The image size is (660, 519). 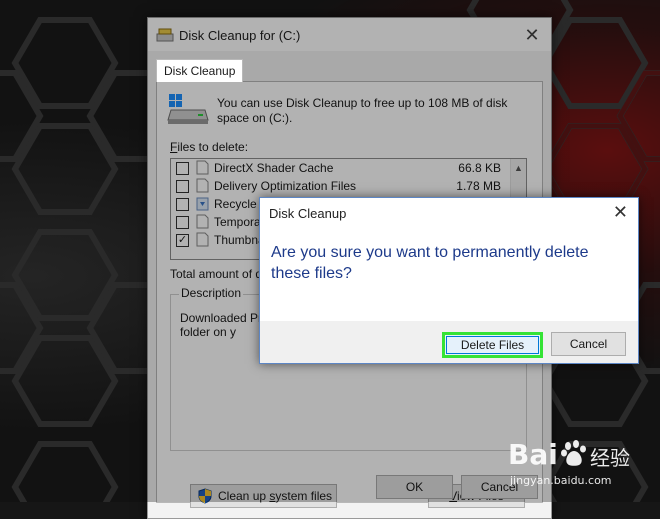 I want to click on paw-logo-icon, so click(x=574, y=455).